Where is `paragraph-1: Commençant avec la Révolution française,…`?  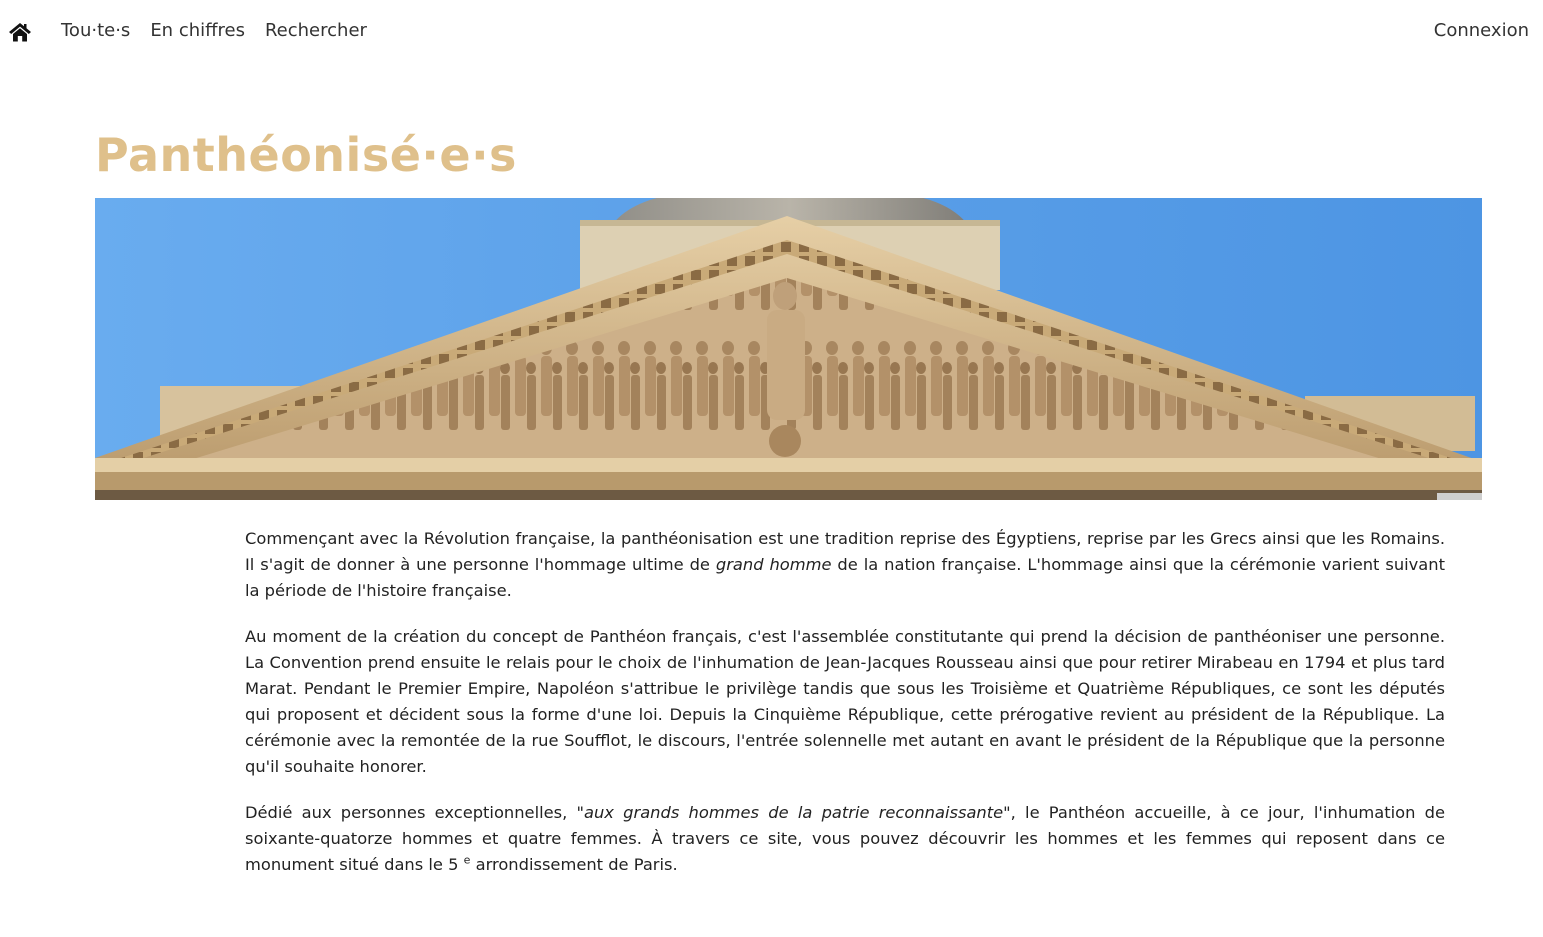 paragraph-1: Commençant avec la Révolution française,… is located at coordinates (845, 565).